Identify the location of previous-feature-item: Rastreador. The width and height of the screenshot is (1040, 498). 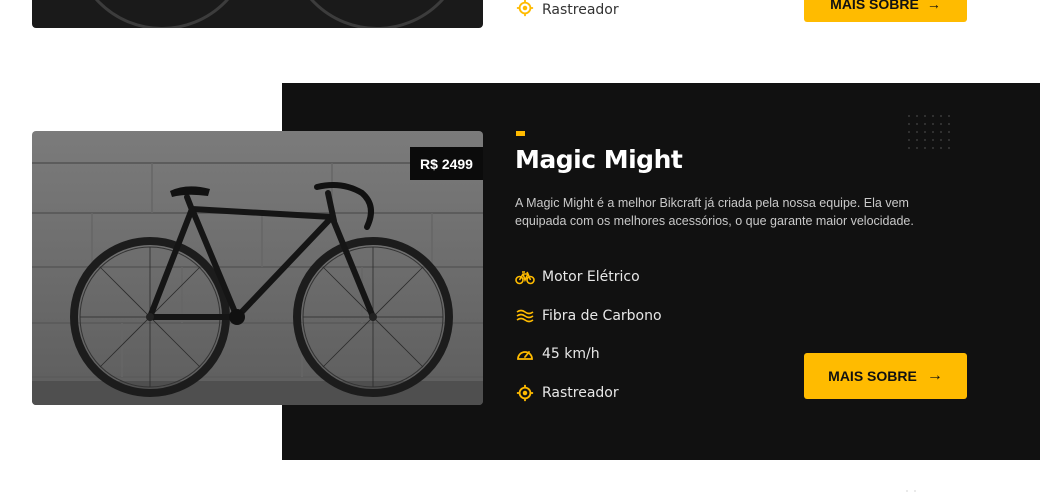
(567, 10).